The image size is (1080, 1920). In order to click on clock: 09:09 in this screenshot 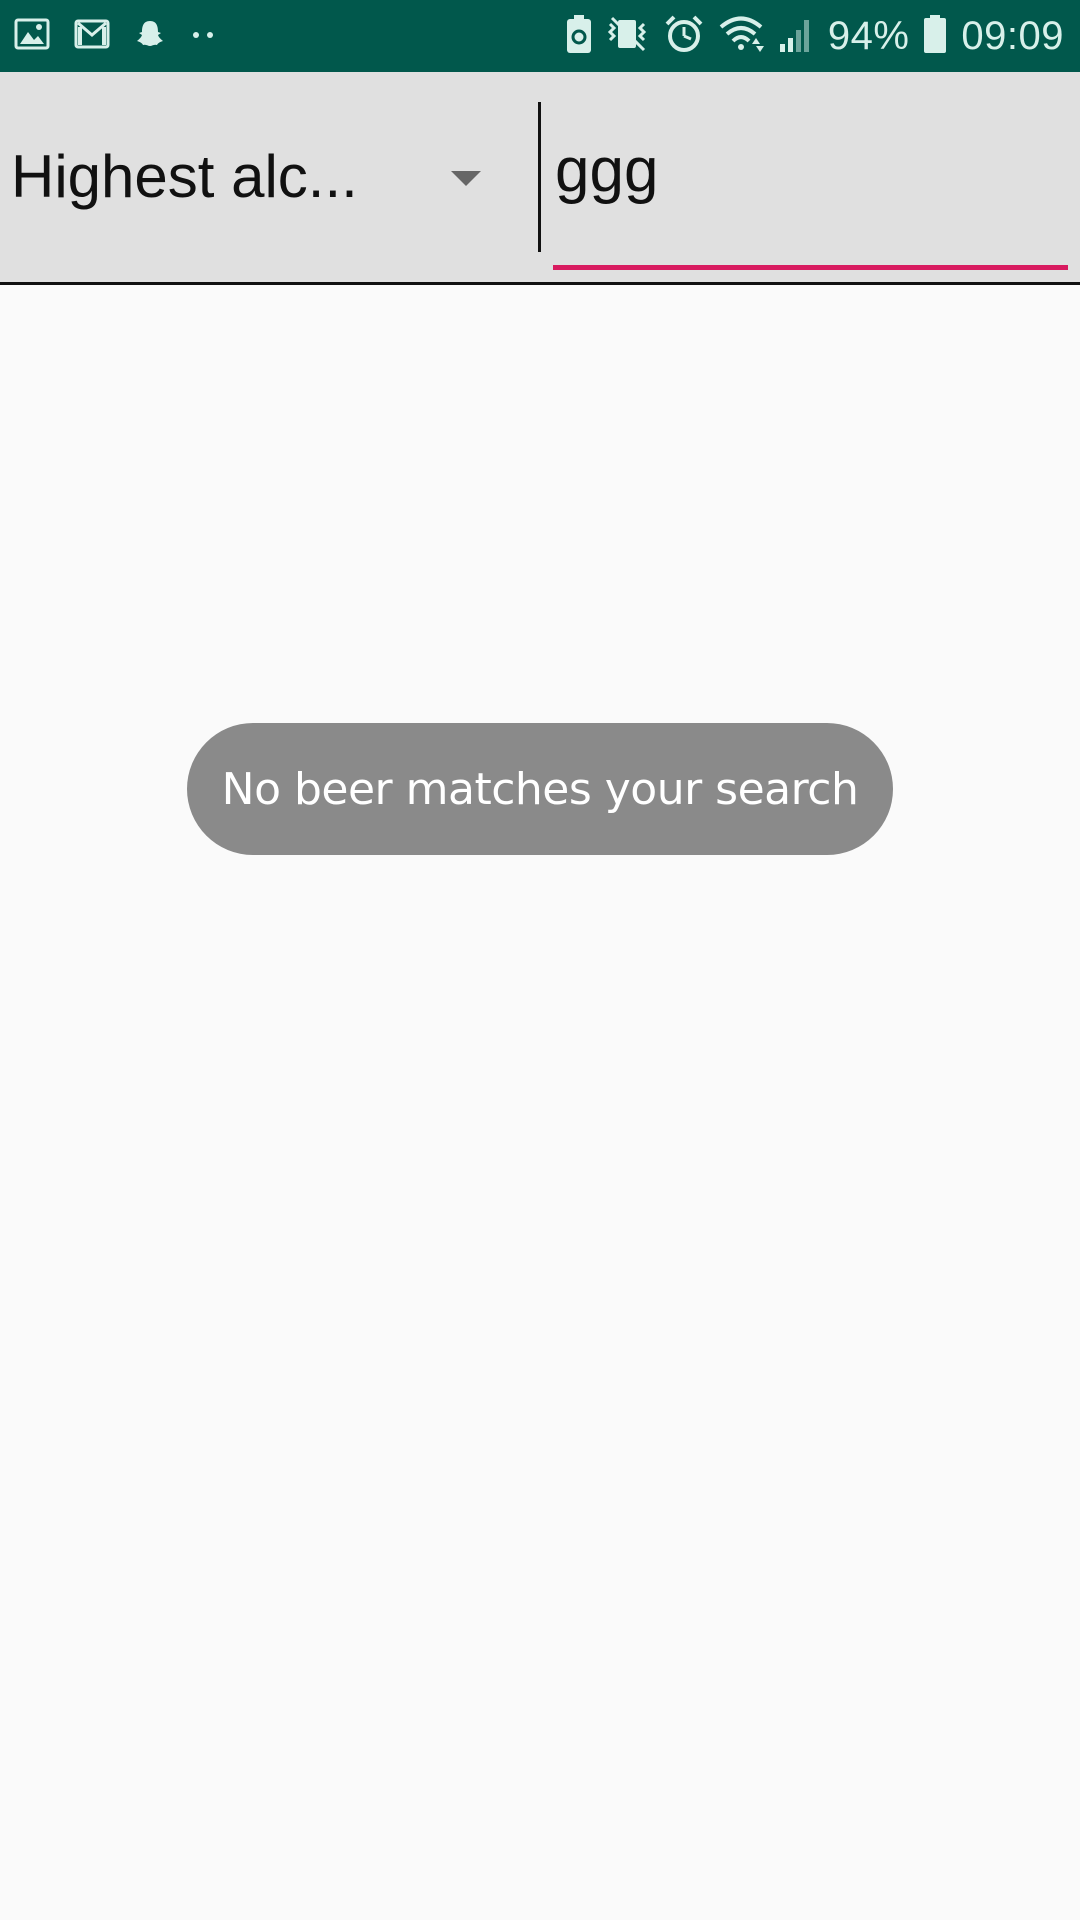, I will do `click(1012, 35)`.